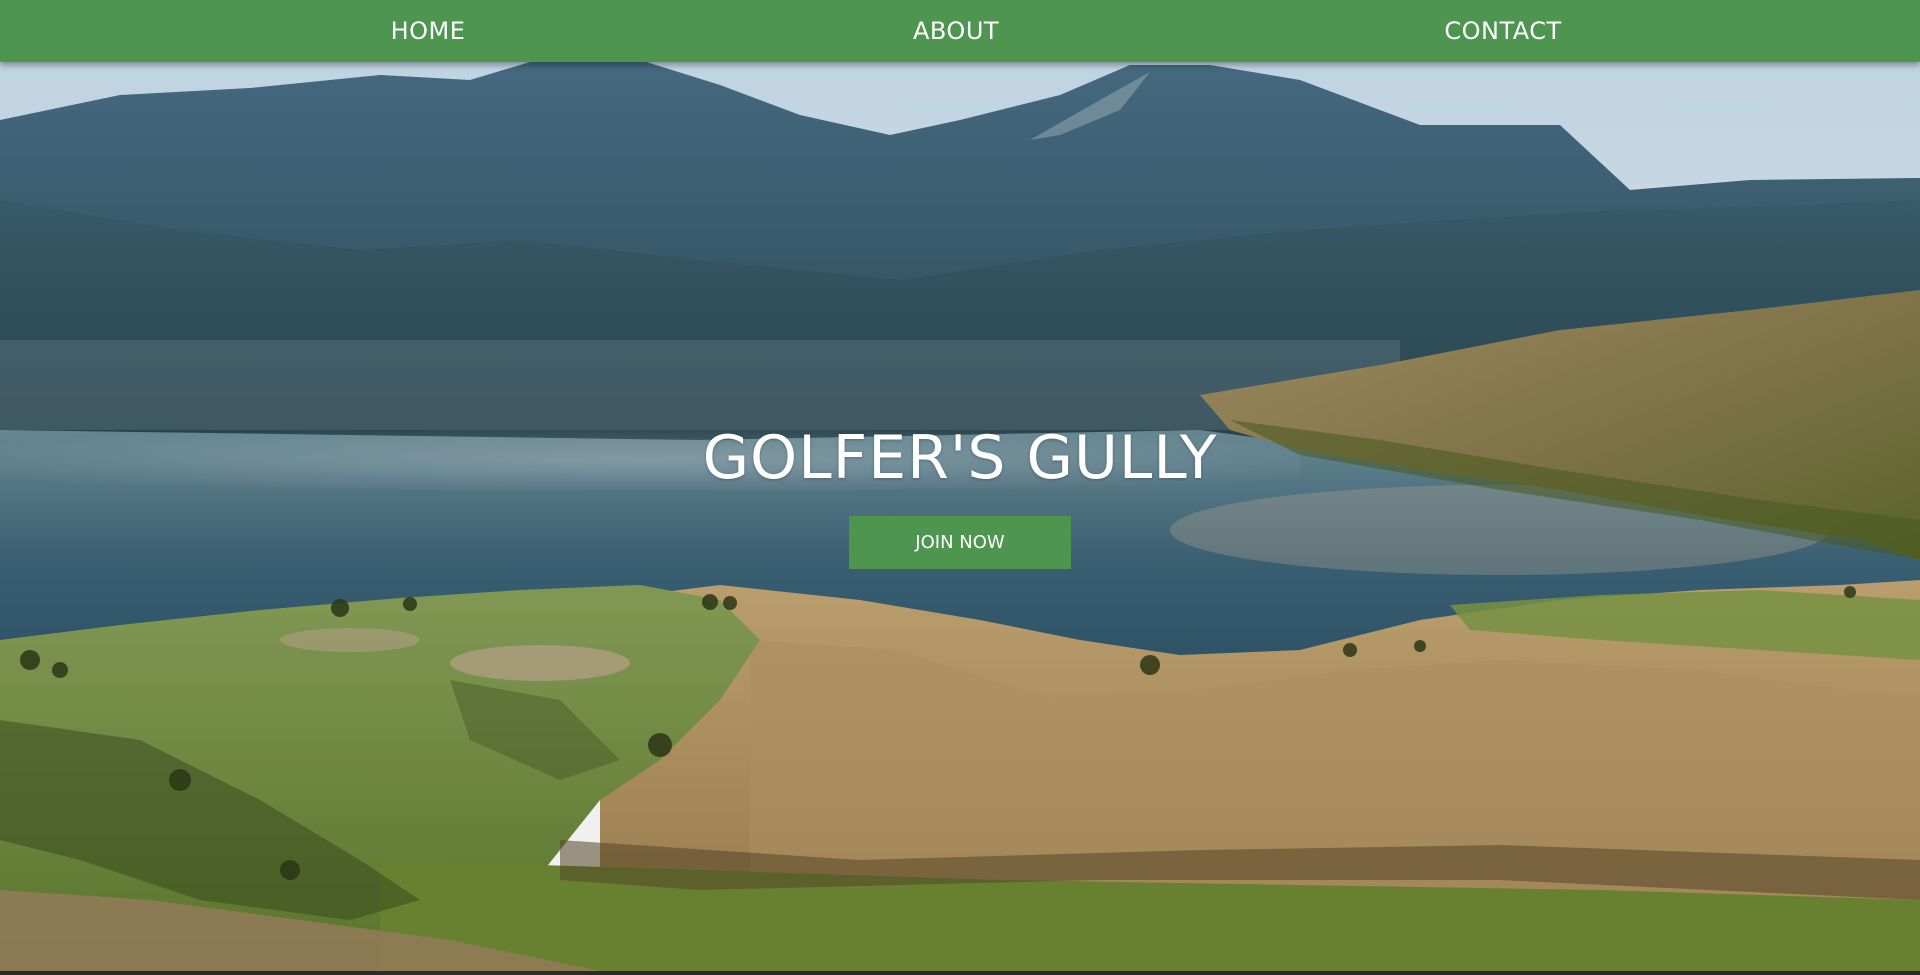  I want to click on hero-title: GOLFER'S GULLY, so click(960, 458).